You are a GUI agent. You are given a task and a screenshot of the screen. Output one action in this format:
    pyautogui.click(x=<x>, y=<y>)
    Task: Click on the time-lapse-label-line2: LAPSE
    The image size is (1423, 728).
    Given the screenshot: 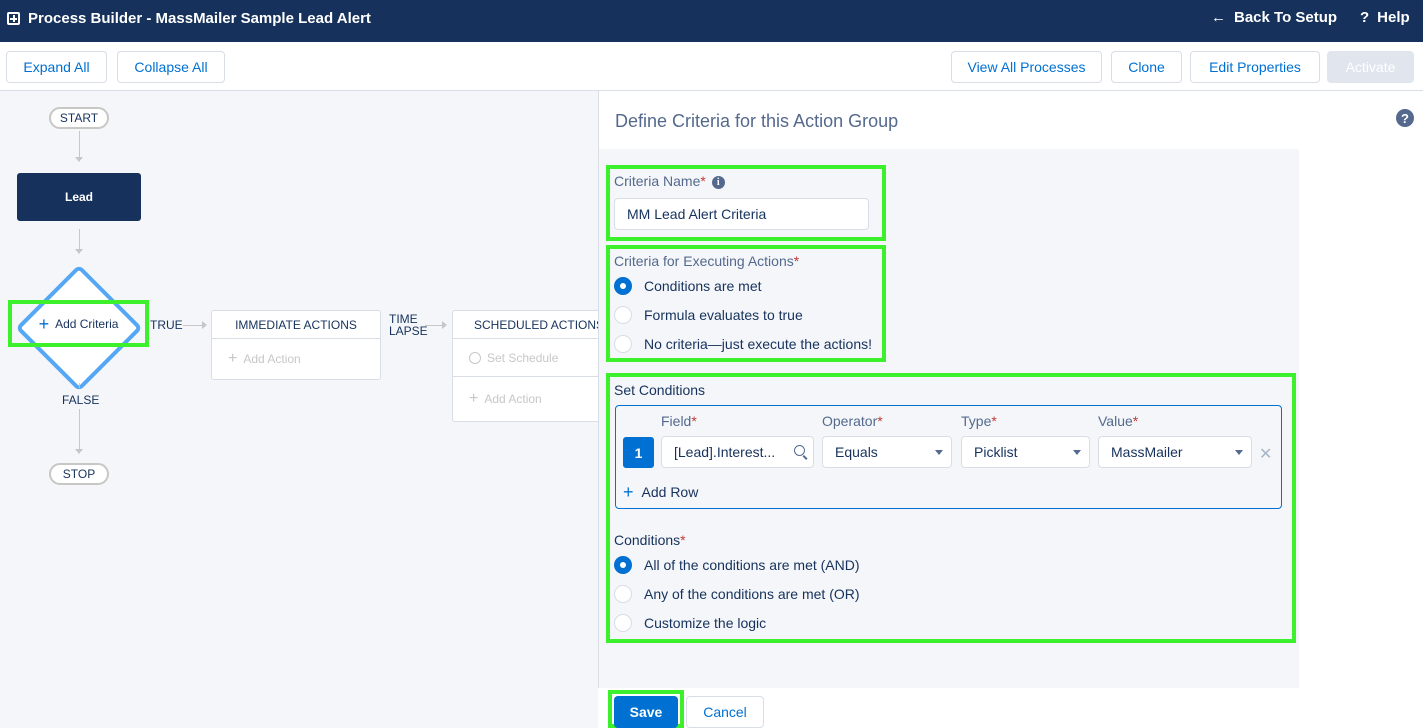 What is the action you would take?
    pyautogui.click(x=408, y=331)
    